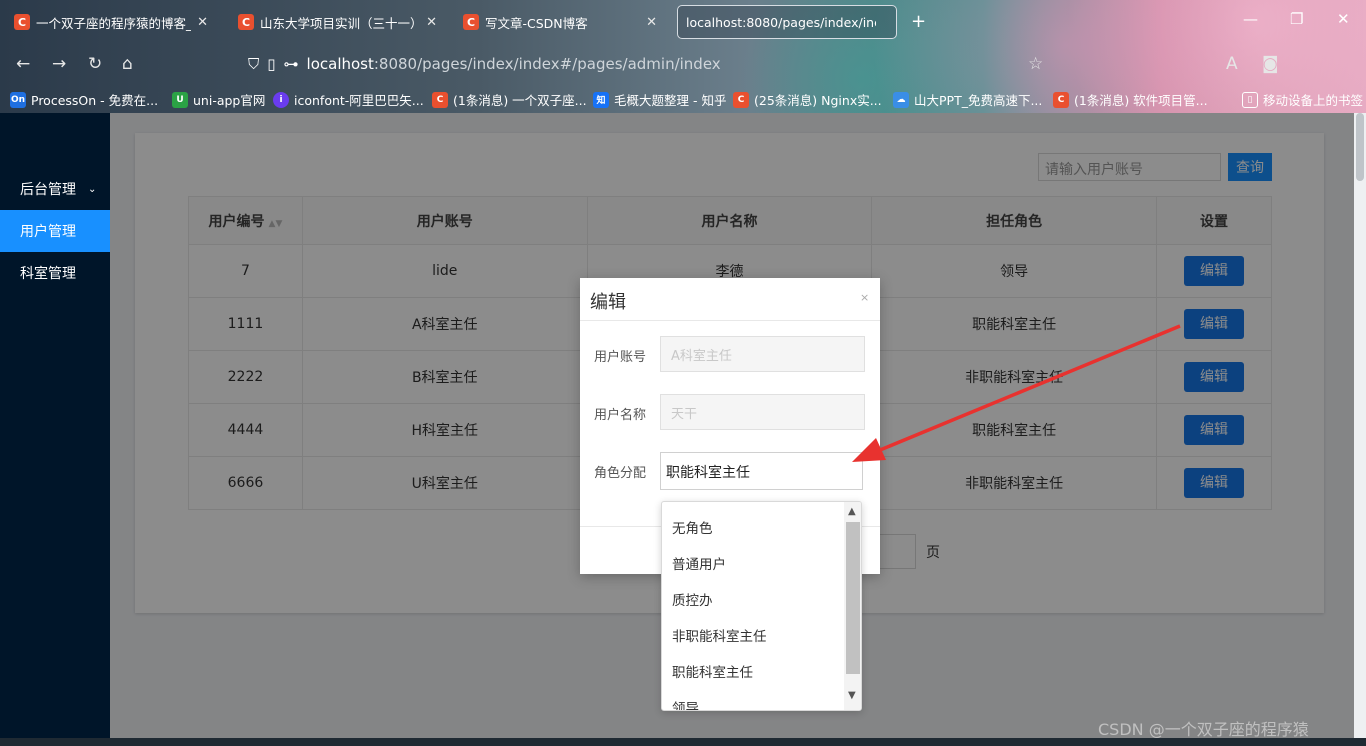 Image resolution: width=1366 pixels, height=746 pixels. Describe the element at coordinates (852, 695) in the screenshot. I see `chevron-down-icon: ▼` at that location.